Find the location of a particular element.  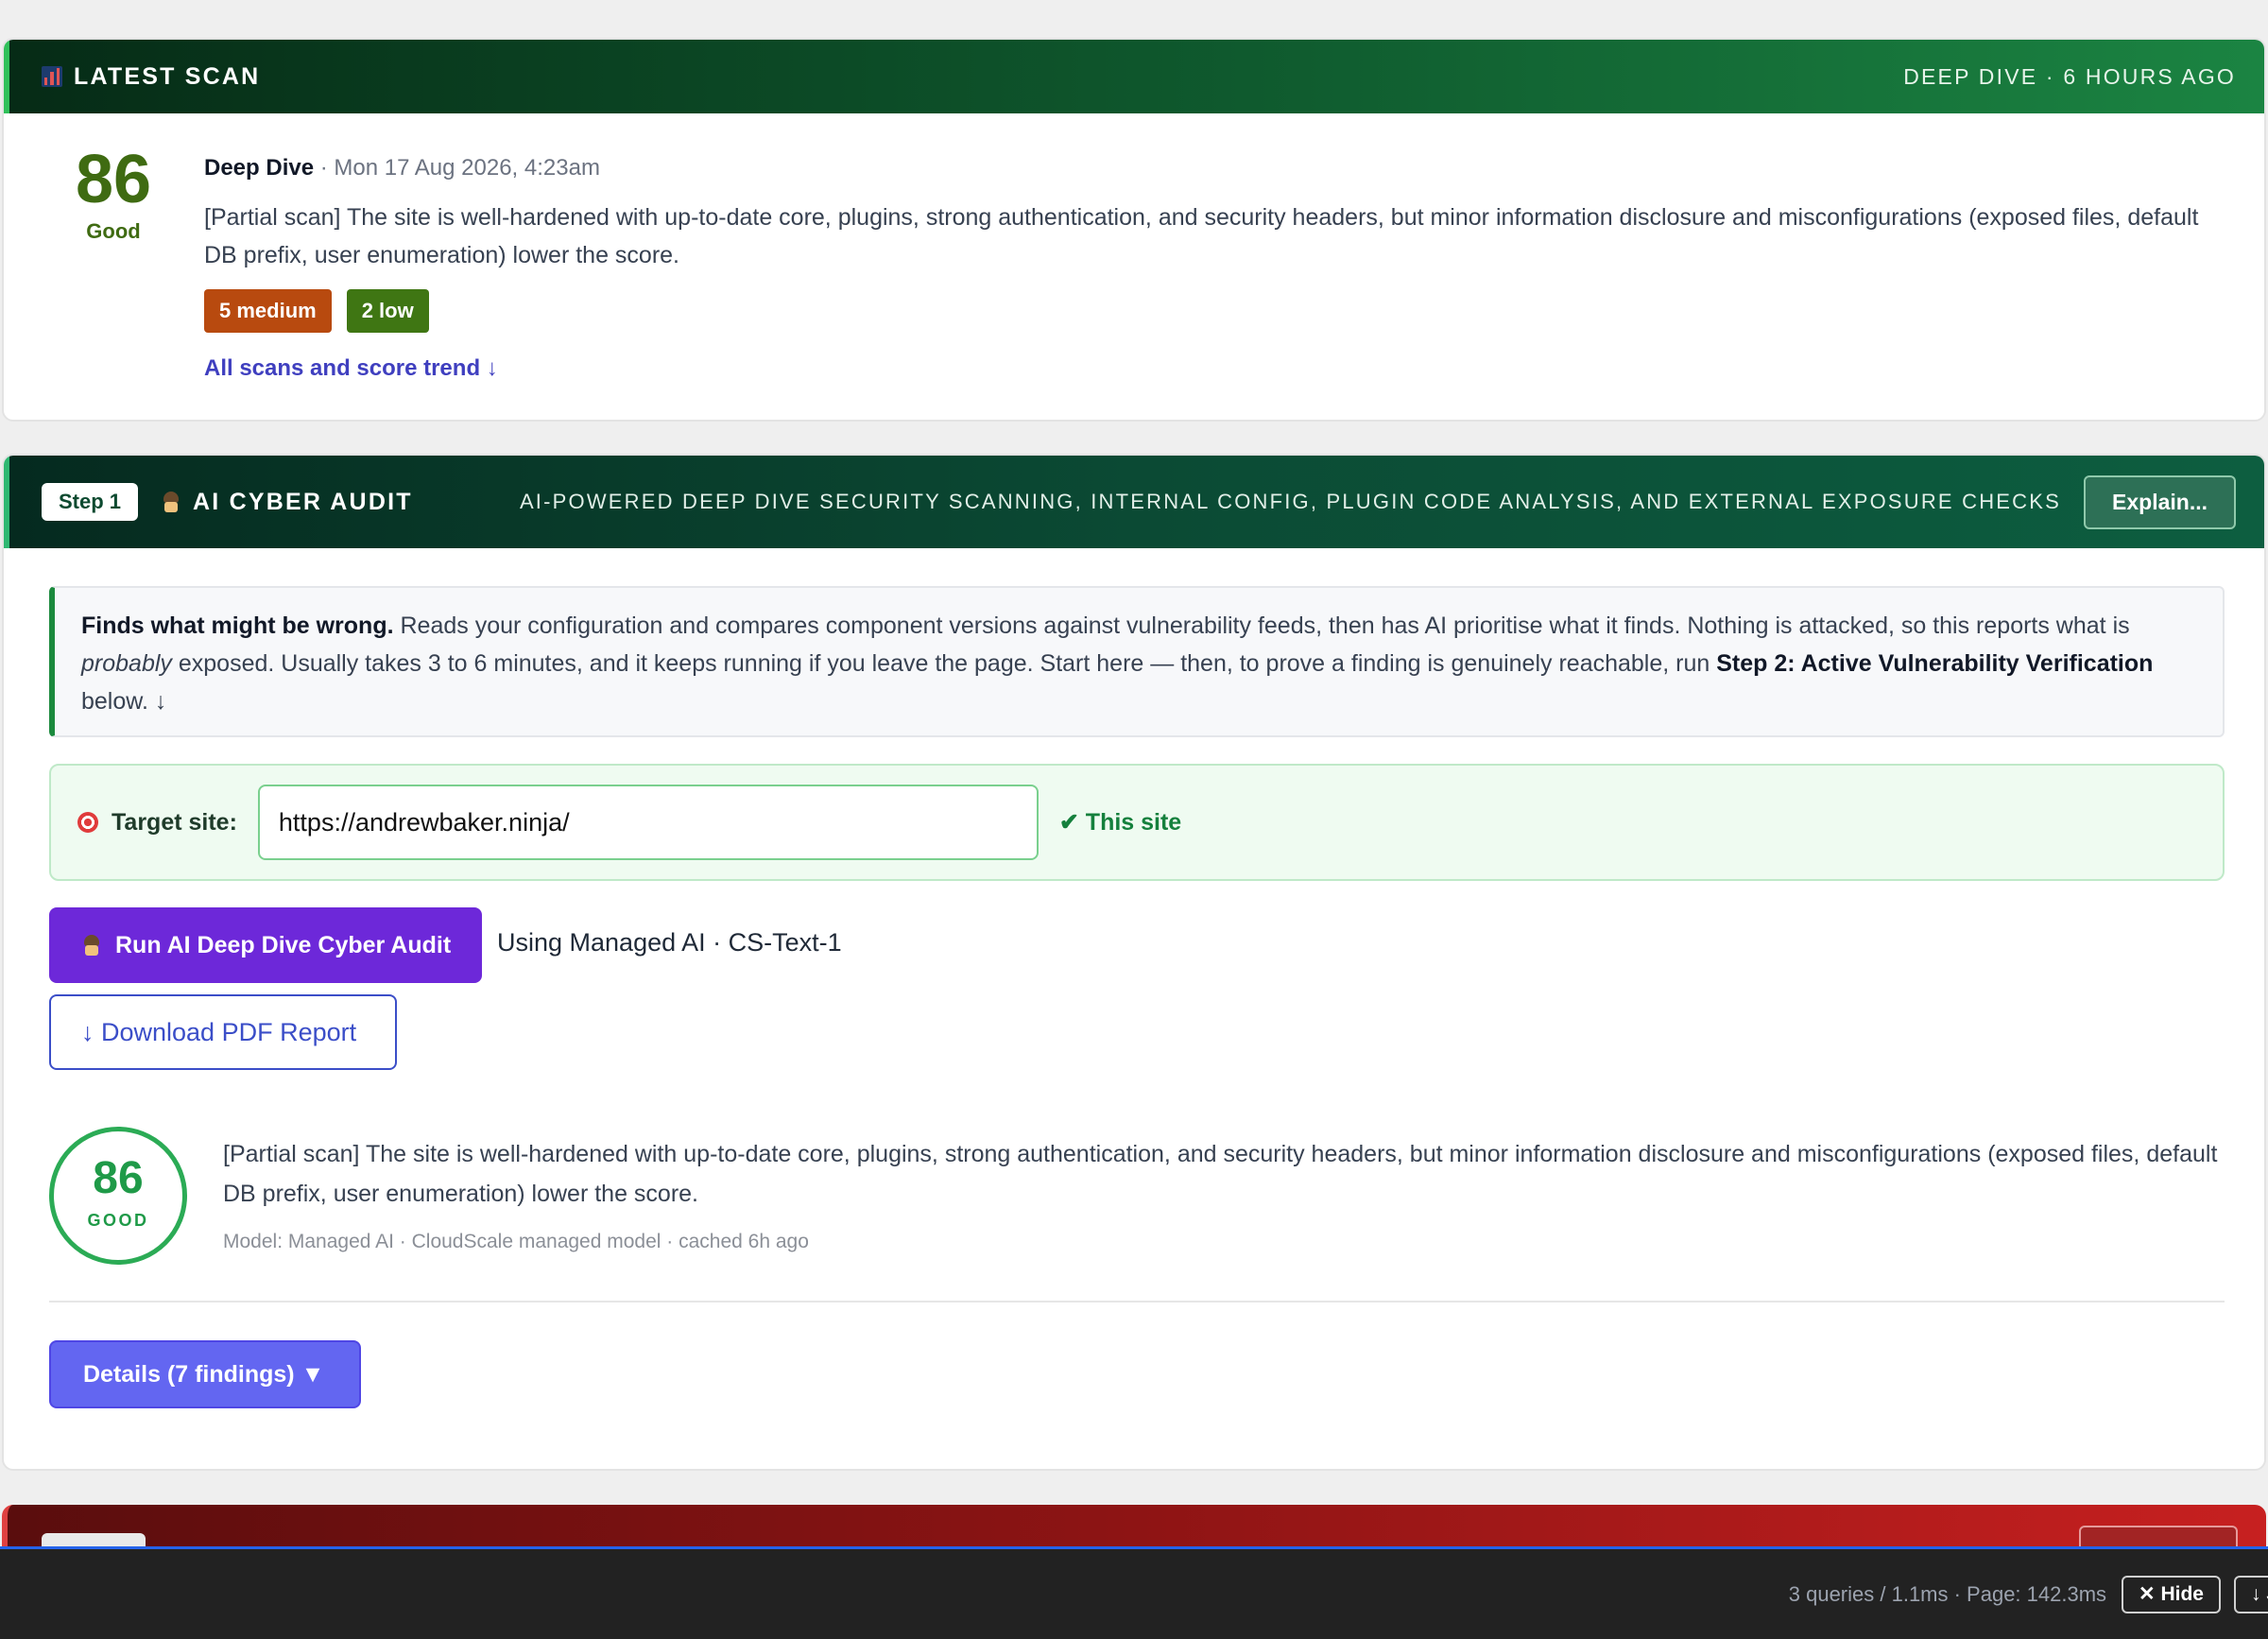

medium-badge: 5 medium is located at coordinates (268, 311).